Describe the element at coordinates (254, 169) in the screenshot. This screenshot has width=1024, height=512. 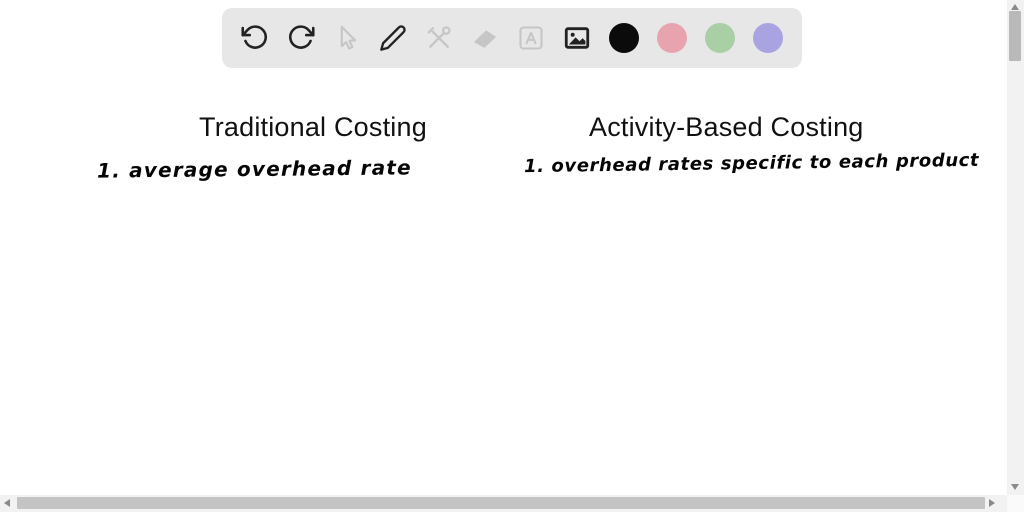
I see `handwritten-note-traditional: 1. average overhead rate` at that location.